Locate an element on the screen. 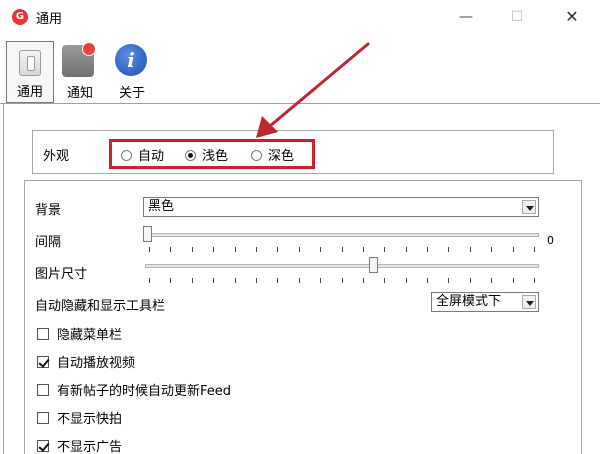 The width and height of the screenshot is (600, 454). tab-about: i 关于 is located at coordinates (132, 72).